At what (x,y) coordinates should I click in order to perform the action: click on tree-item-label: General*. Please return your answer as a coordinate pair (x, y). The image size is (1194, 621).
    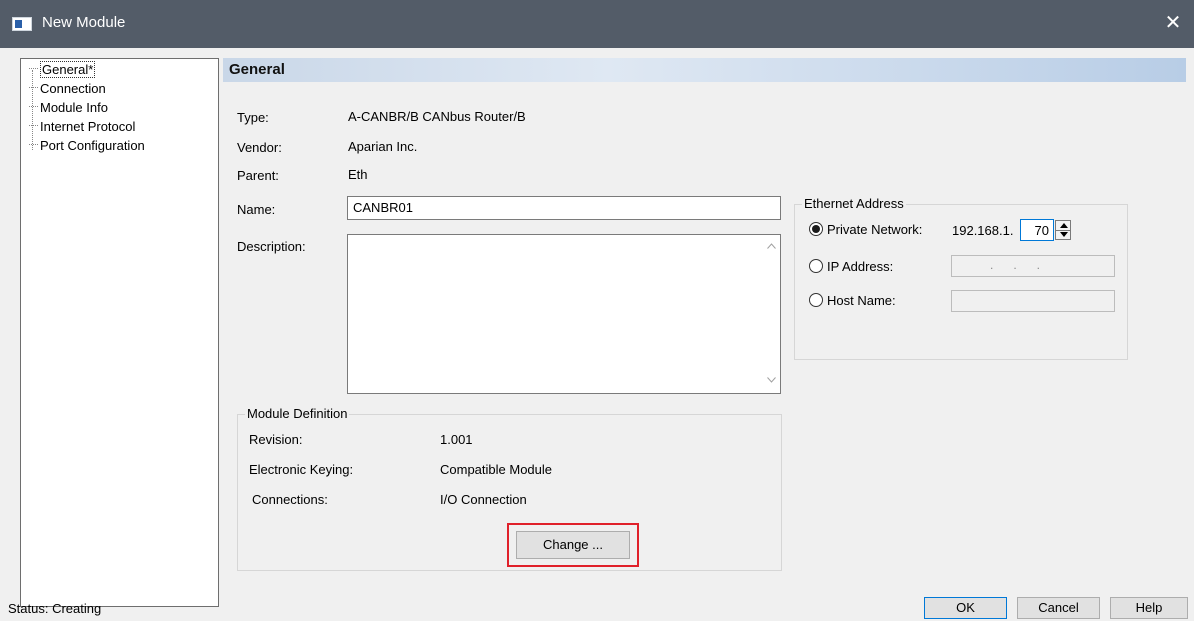
    Looking at the image, I should click on (68, 69).